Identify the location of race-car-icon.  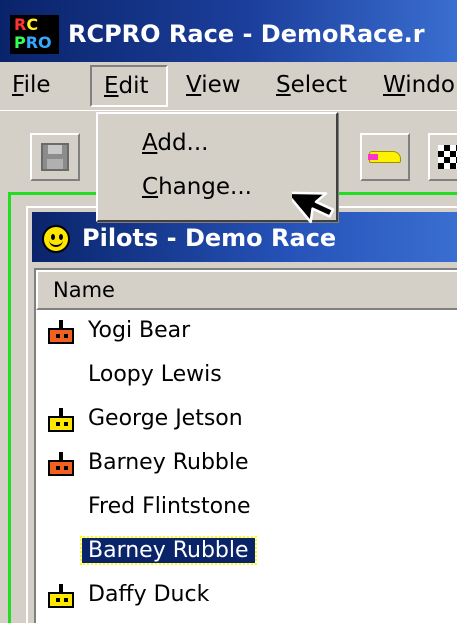
(384, 157).